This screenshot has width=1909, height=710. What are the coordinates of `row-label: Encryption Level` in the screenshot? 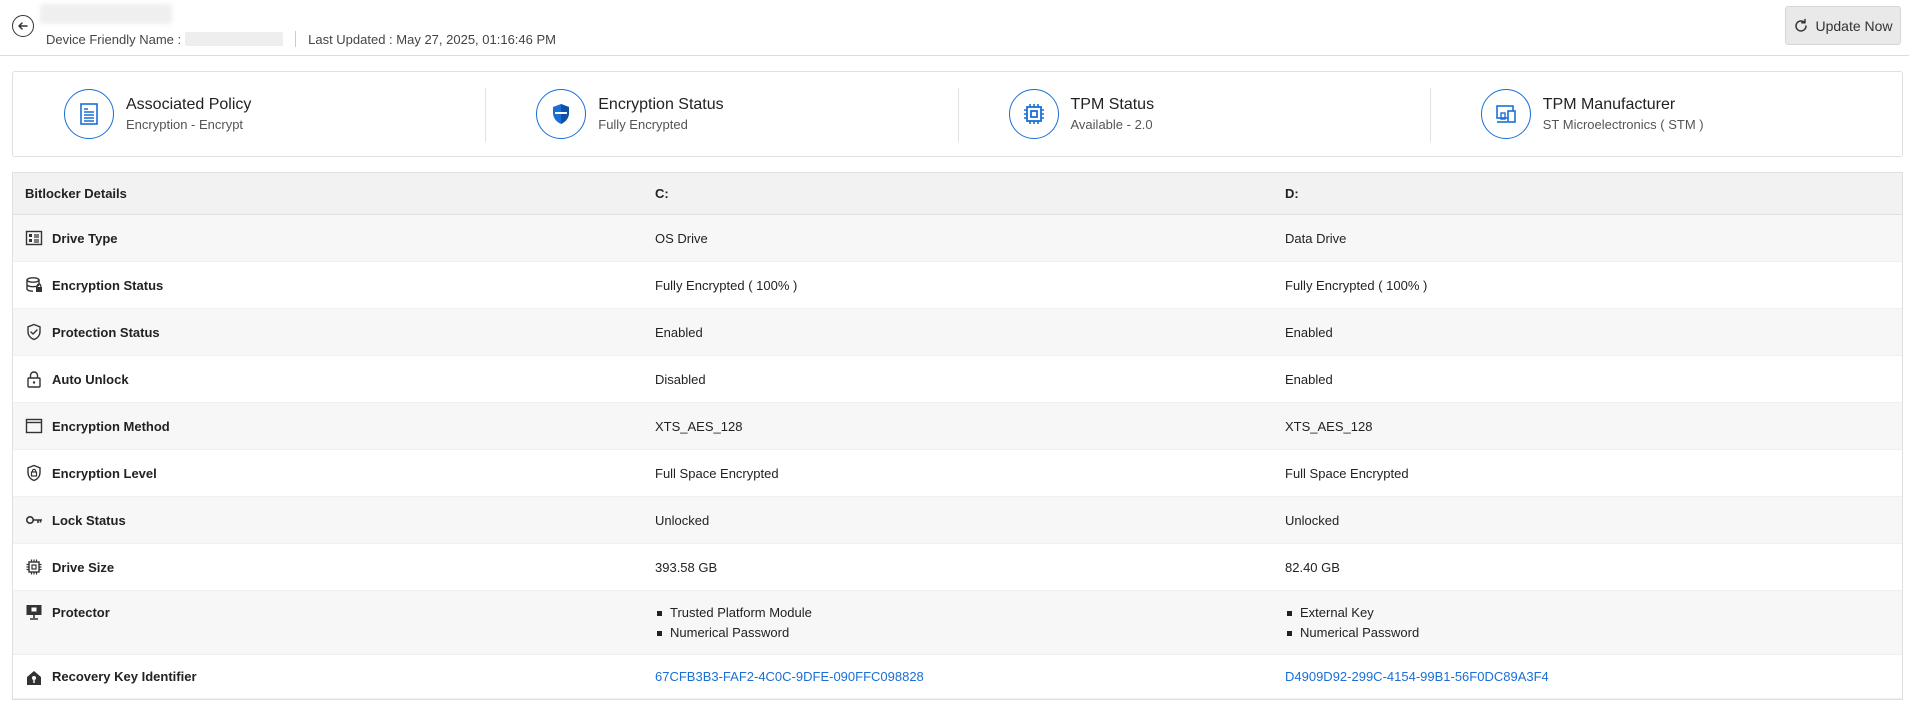 It's located at (104, 473).